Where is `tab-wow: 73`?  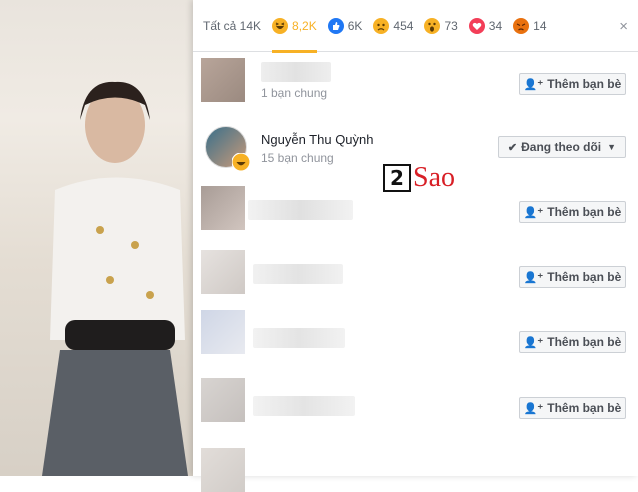 tab-wow: 73 is located at coordinates (441, 26).